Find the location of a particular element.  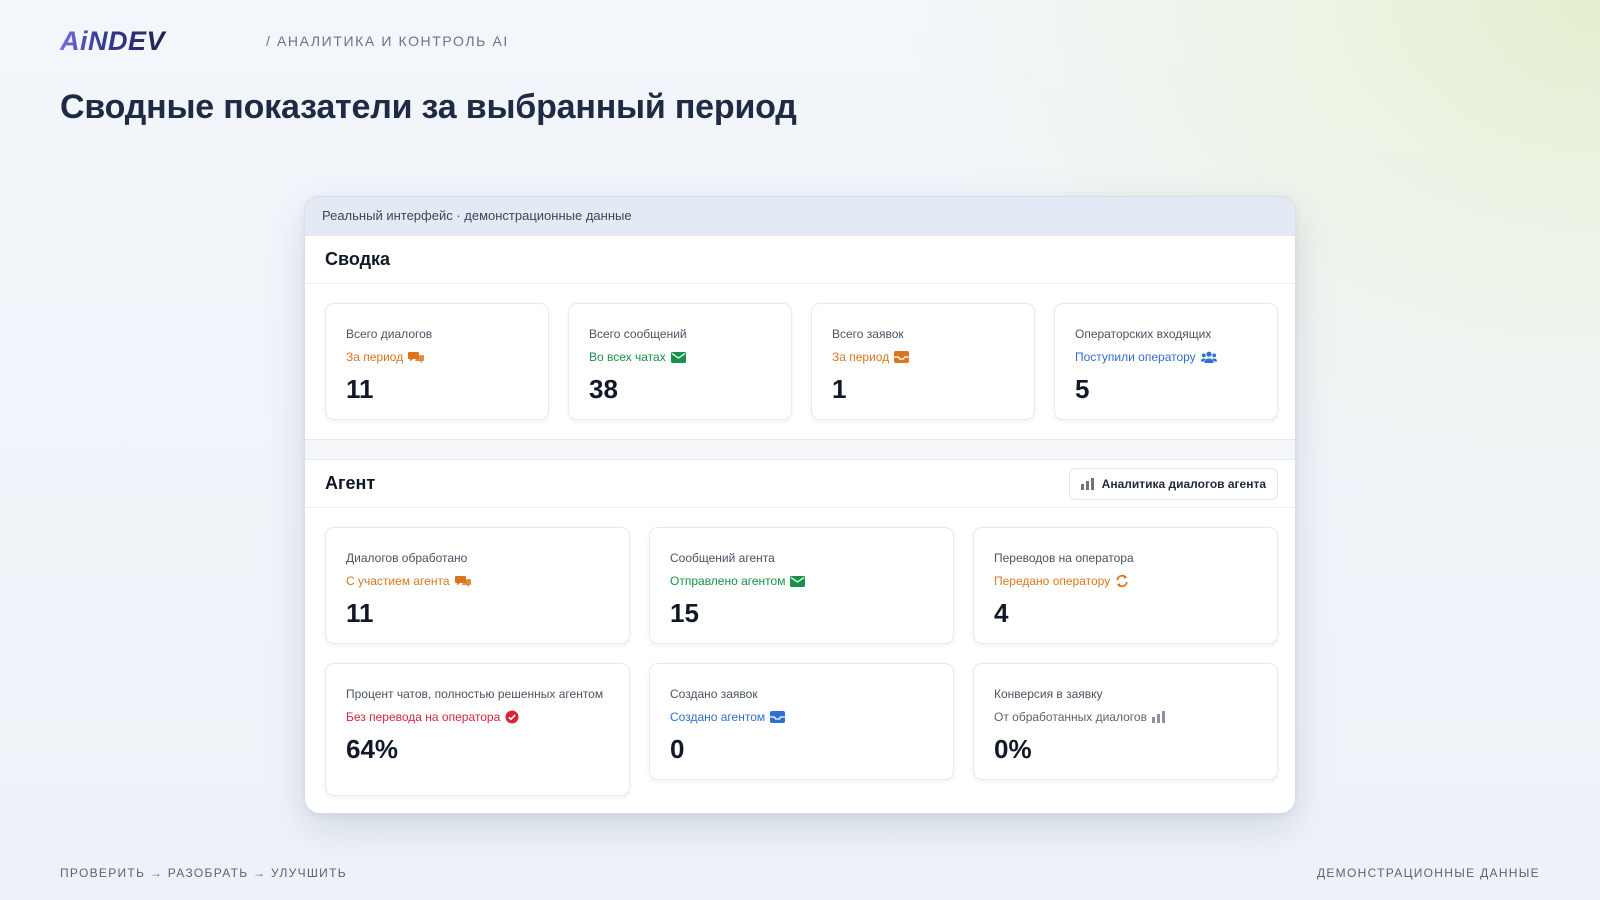

agent-header: Агент Аналитика диалогов агента is located at coordinates (800, 484).